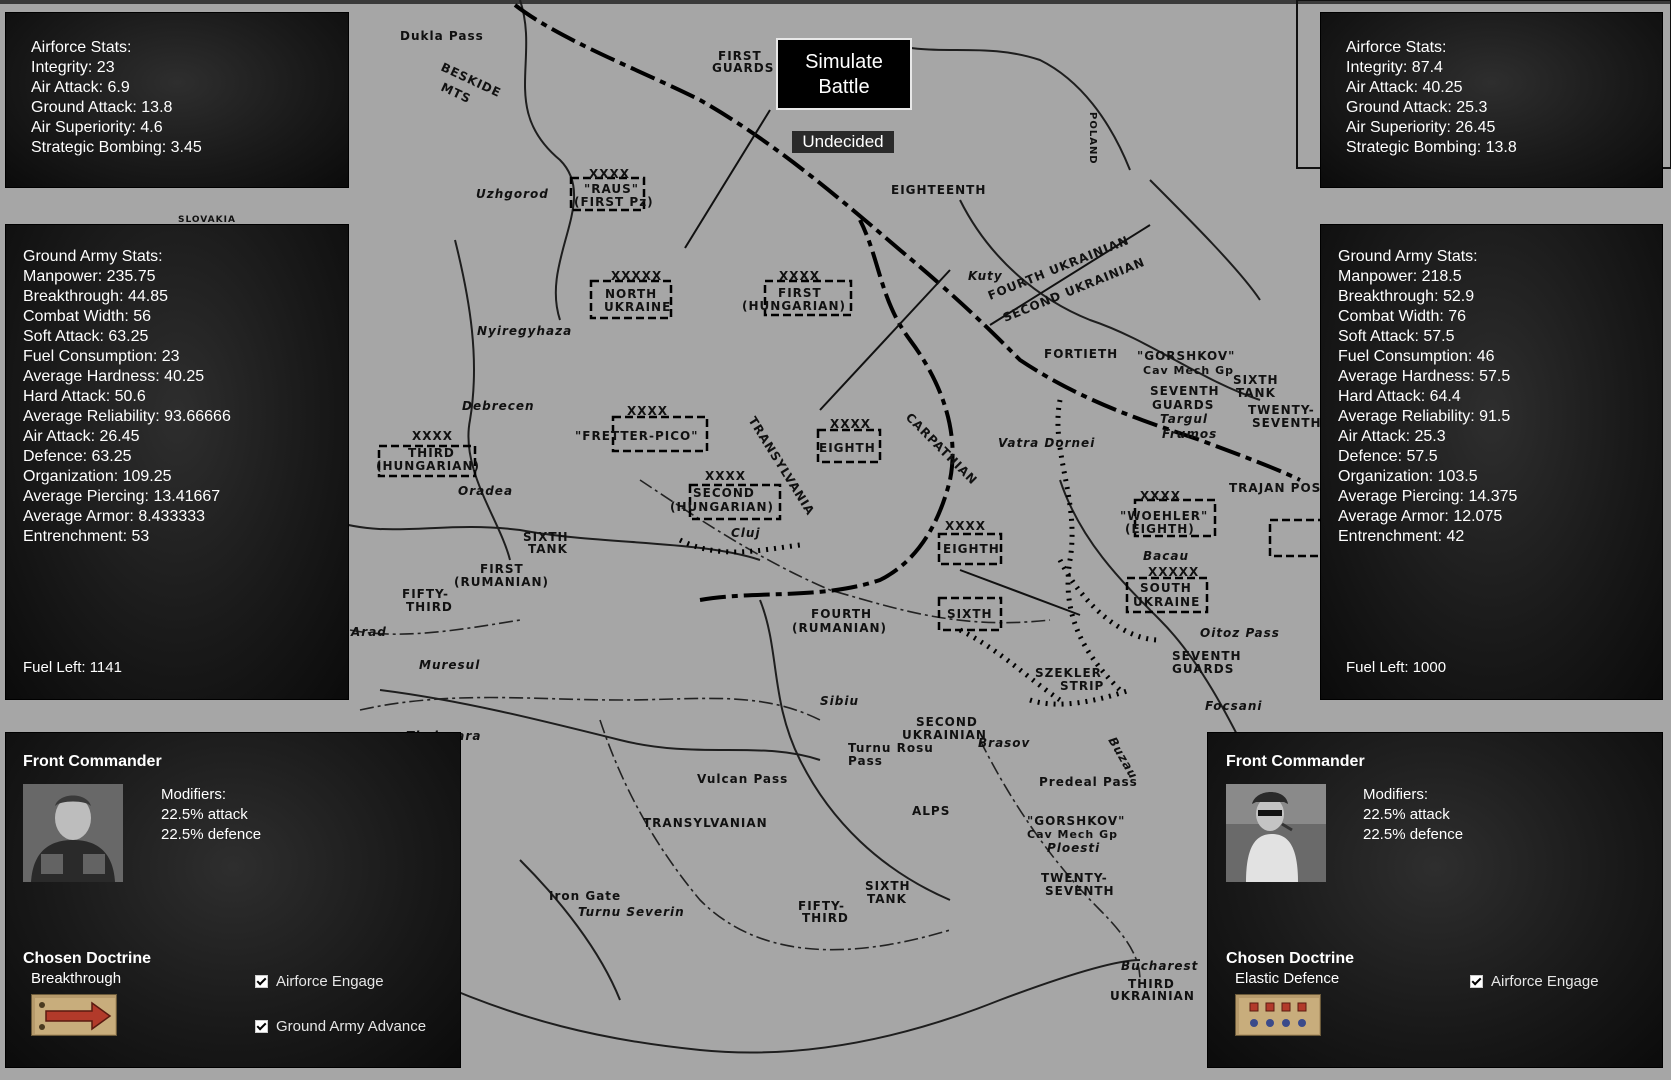 This screenshot has width=1671, height=1080. I want to click on elastic-defence-doctrine-icon, so click(1278, 1015).